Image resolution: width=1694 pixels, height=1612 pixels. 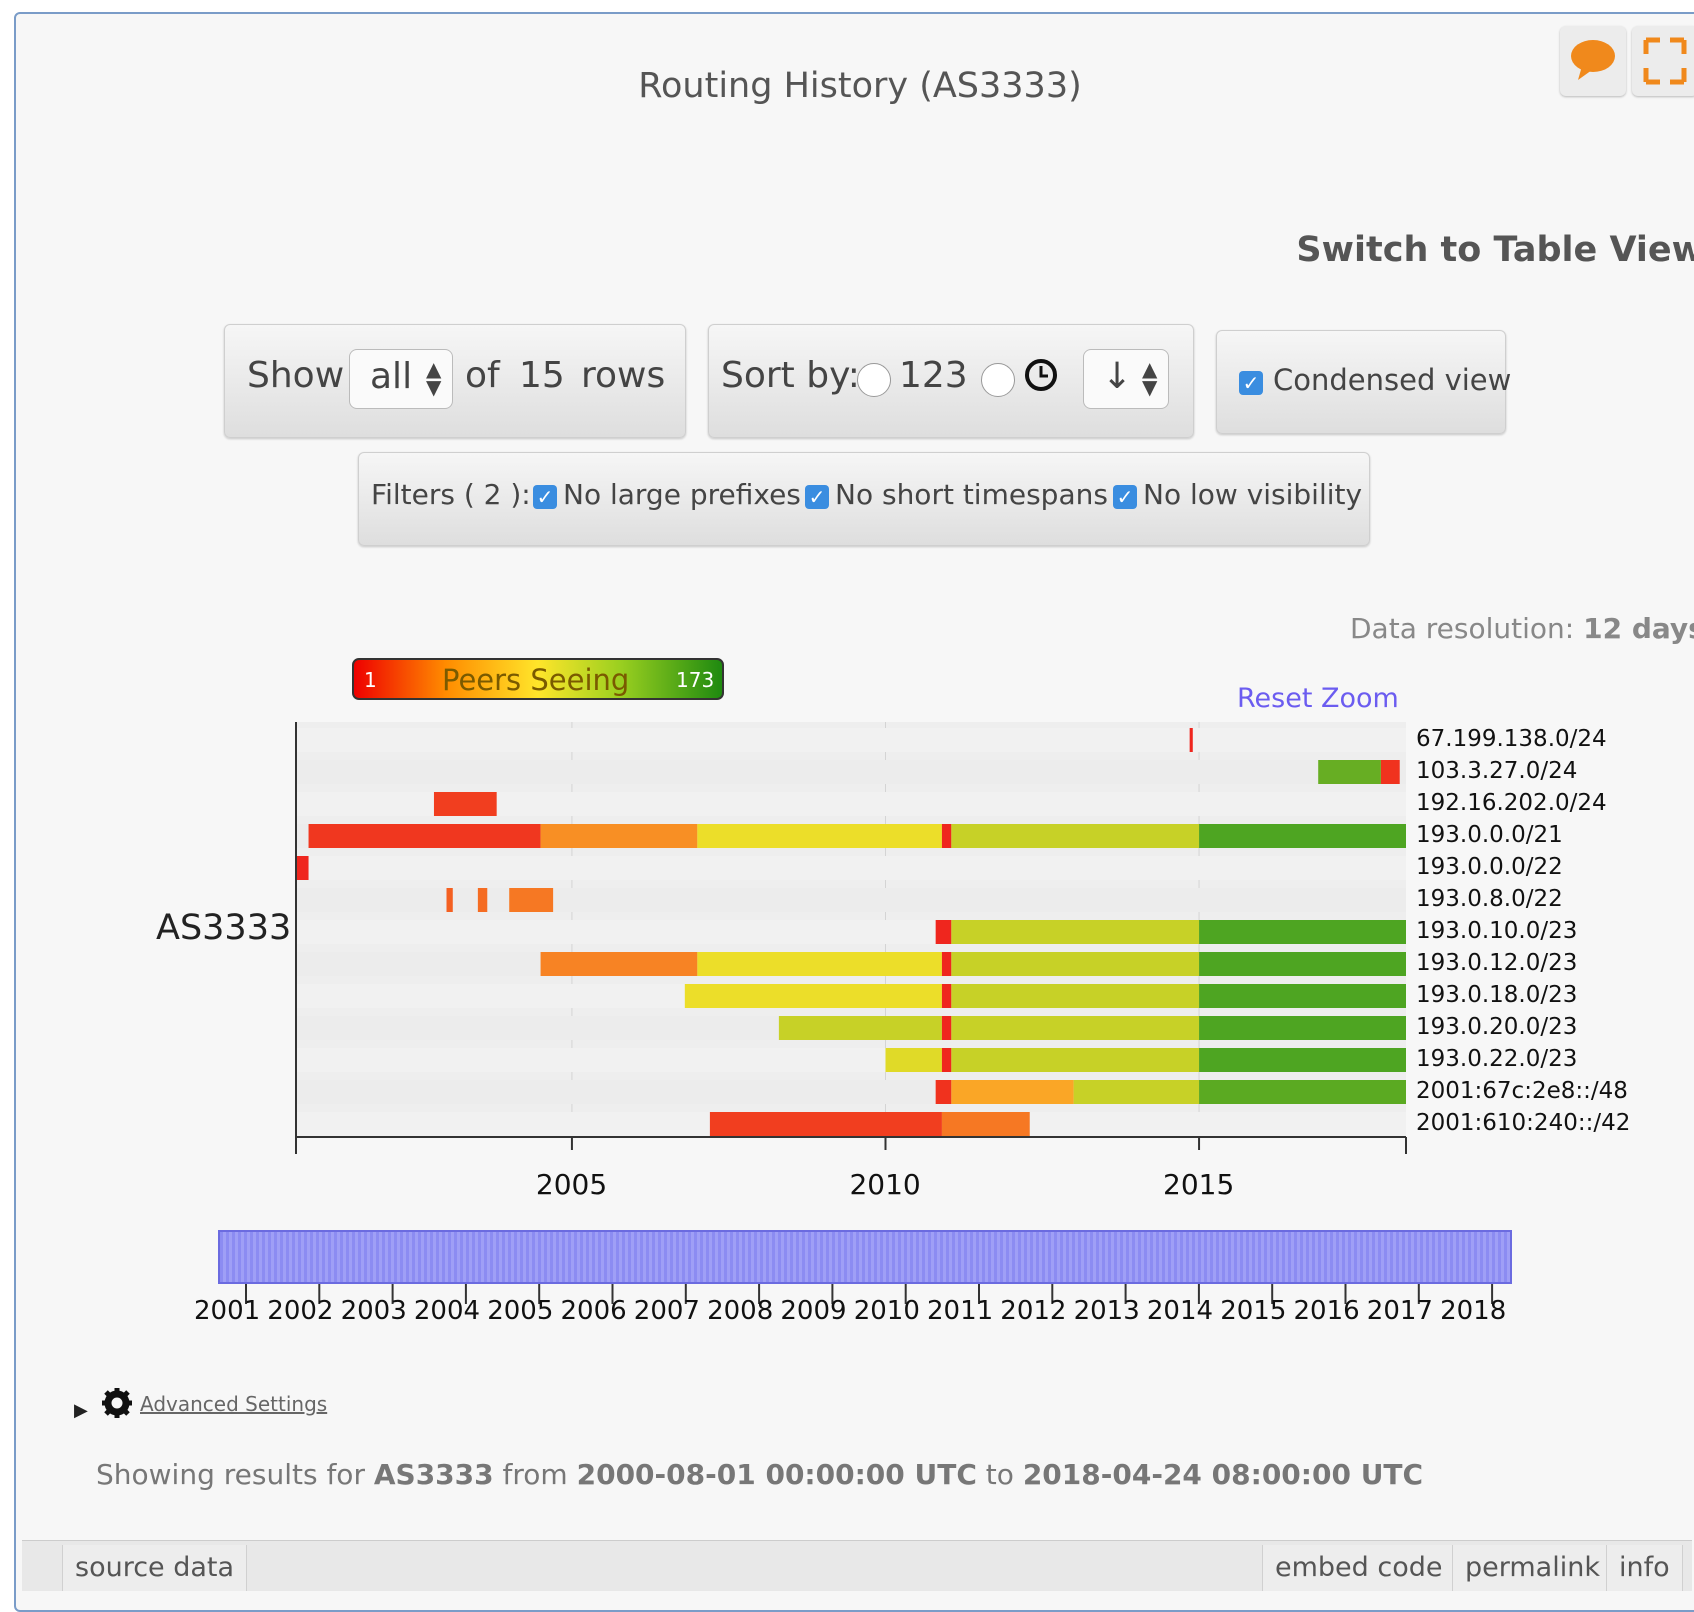 What do you see at coordinates (1496, 995) in the screenshot?
I see `prefix-label: 193.0.18.0/23` at bounding box center [1496, 995].